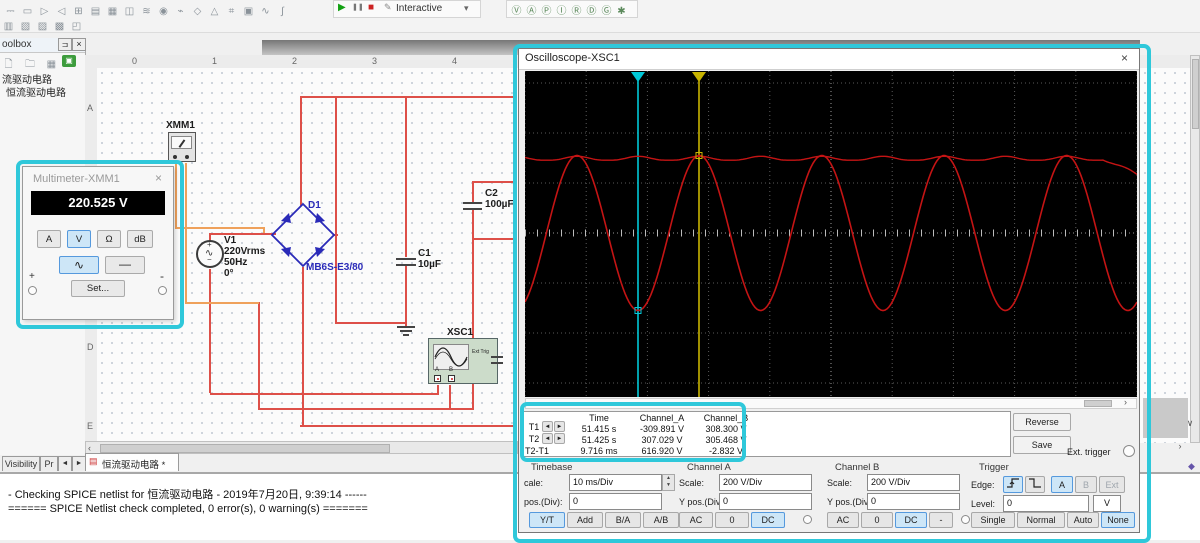 The width and height of the screenshot is (1200, 543). What do you see at coordinates (265, 11) in the screenshot?
I see `grapher-icon: ∿` at bounding box center [265, 11].